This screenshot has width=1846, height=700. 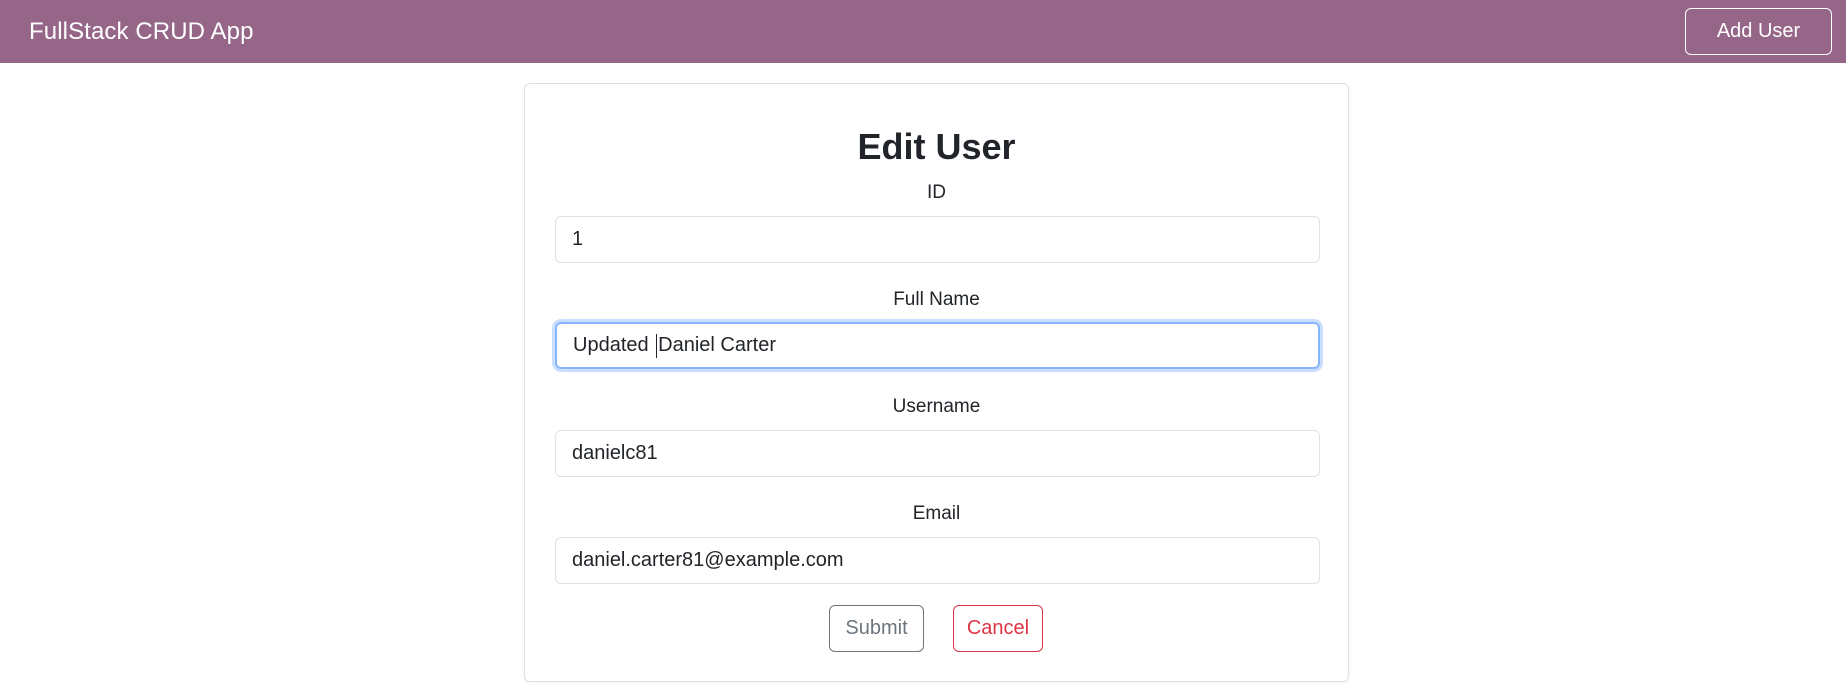 What do you see at coordinates (937, 345) in the screenshot?
I see `full-name-field: Updated Daniel Carter` at bounding box center [937, 345].